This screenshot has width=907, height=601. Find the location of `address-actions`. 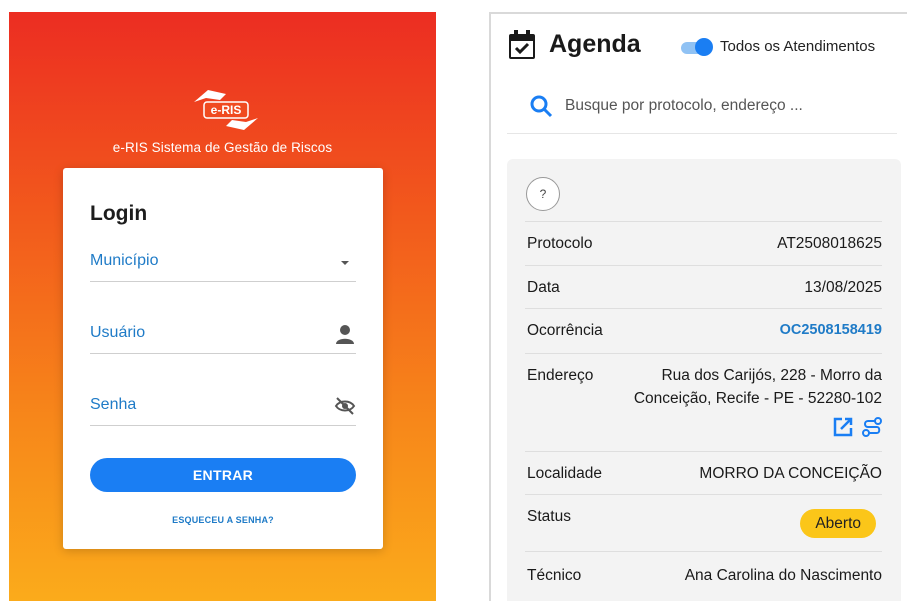

address-actions is located at coordinates (857, 427).